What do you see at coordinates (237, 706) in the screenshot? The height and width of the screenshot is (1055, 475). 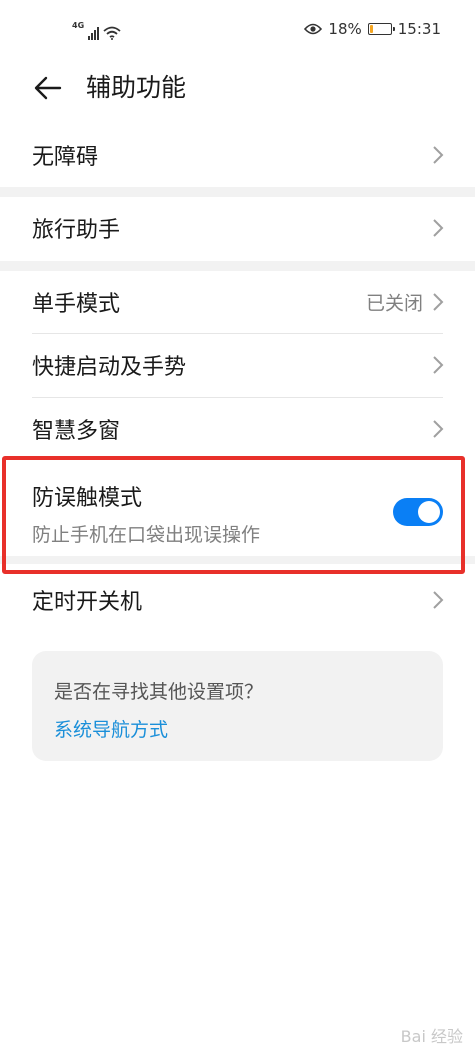 I see `suggestion-card: 是否在寻找其他设置项？ 系统导航方式` at bounding box center [237, 706].